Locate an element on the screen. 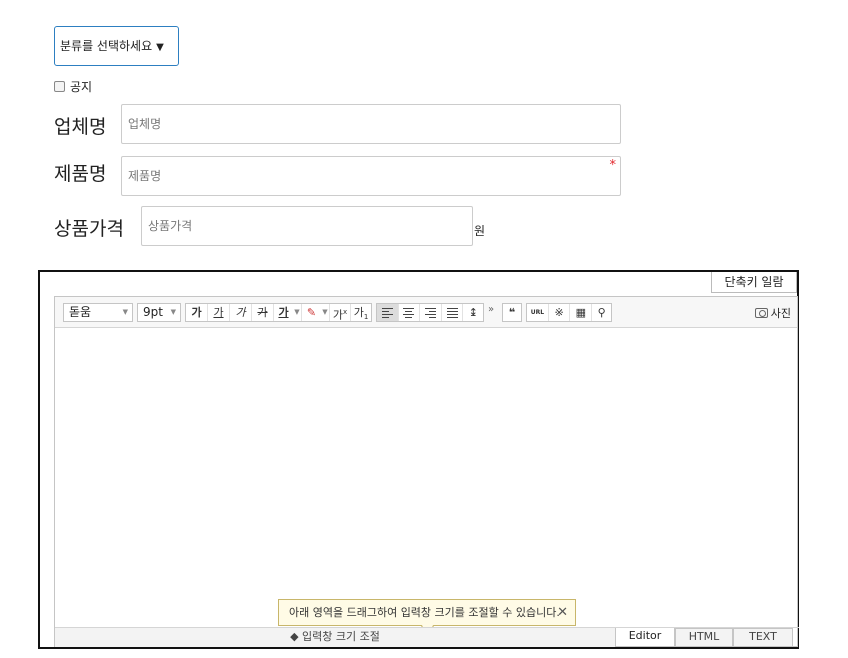 The image size is (848, 658). price-input: 상품가격 is located at coordinates (307, 226).